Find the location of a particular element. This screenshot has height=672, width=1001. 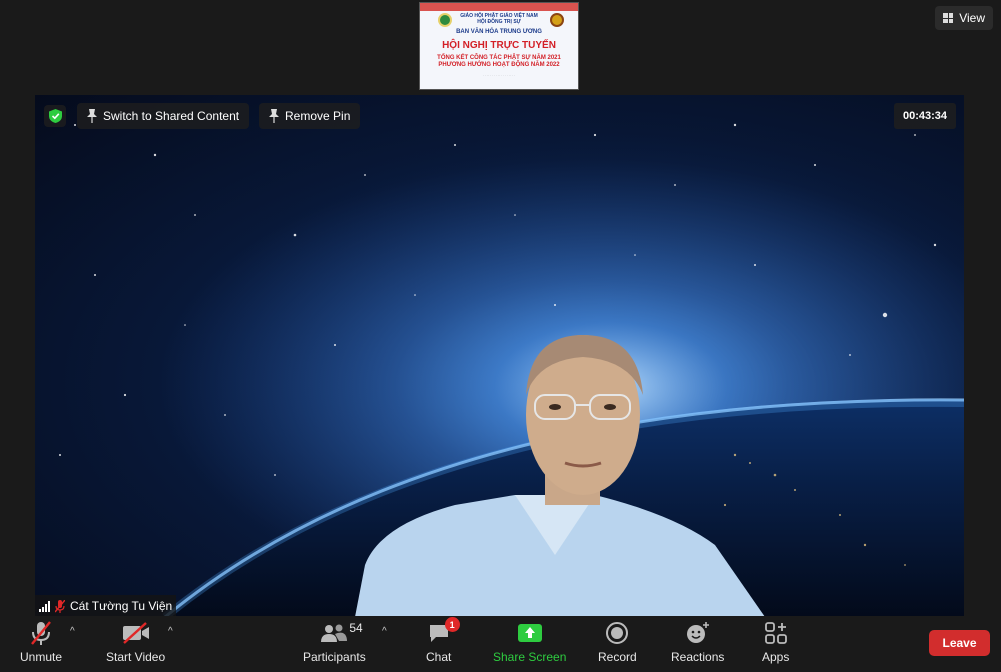

thumbnail-org-line3: BAN VĂN HÓA TRUNG ƯƠNG is located at coordinates (499, 32).